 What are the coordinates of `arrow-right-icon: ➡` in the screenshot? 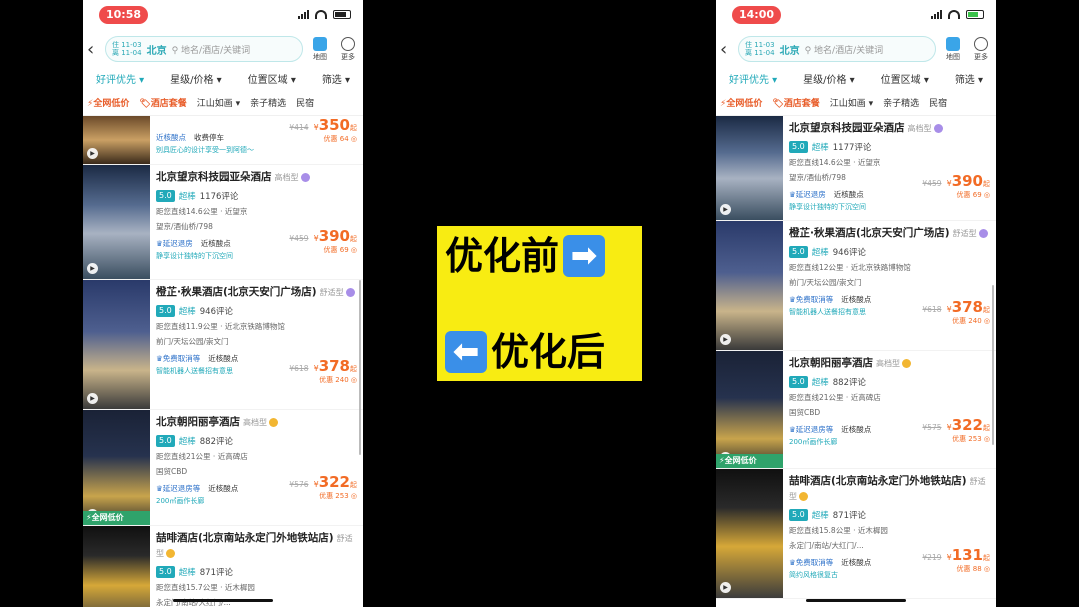 It's located at (584, 256).